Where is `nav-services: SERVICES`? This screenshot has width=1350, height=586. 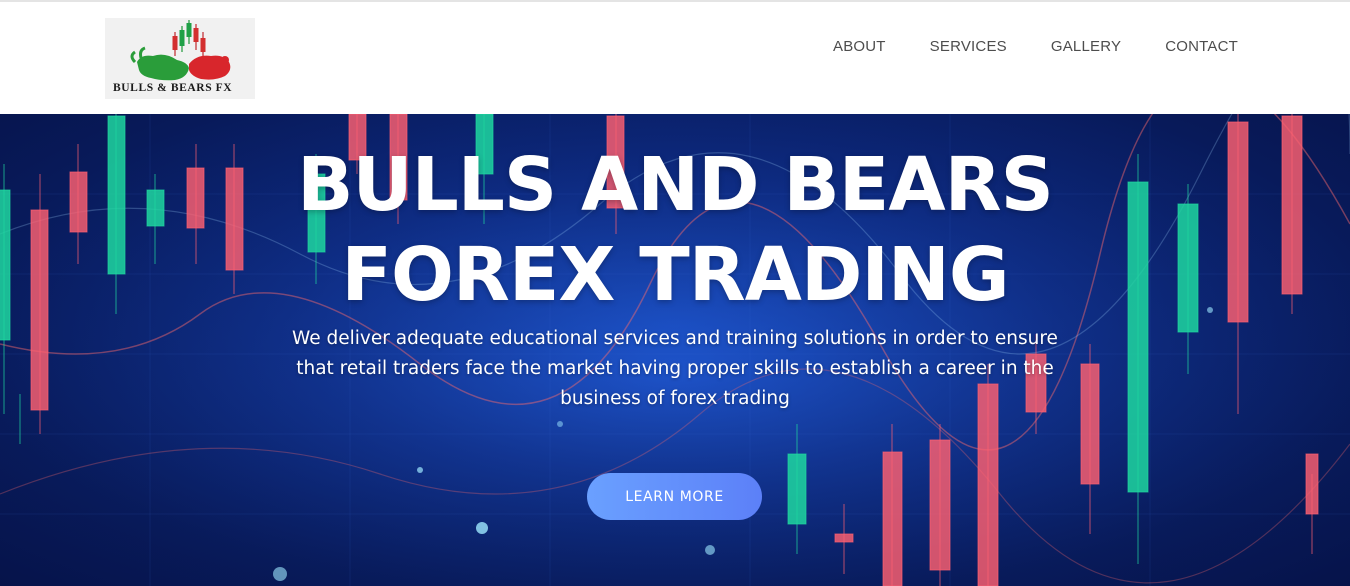 nav-services: SERVICES is located at coordinates (968, 46).